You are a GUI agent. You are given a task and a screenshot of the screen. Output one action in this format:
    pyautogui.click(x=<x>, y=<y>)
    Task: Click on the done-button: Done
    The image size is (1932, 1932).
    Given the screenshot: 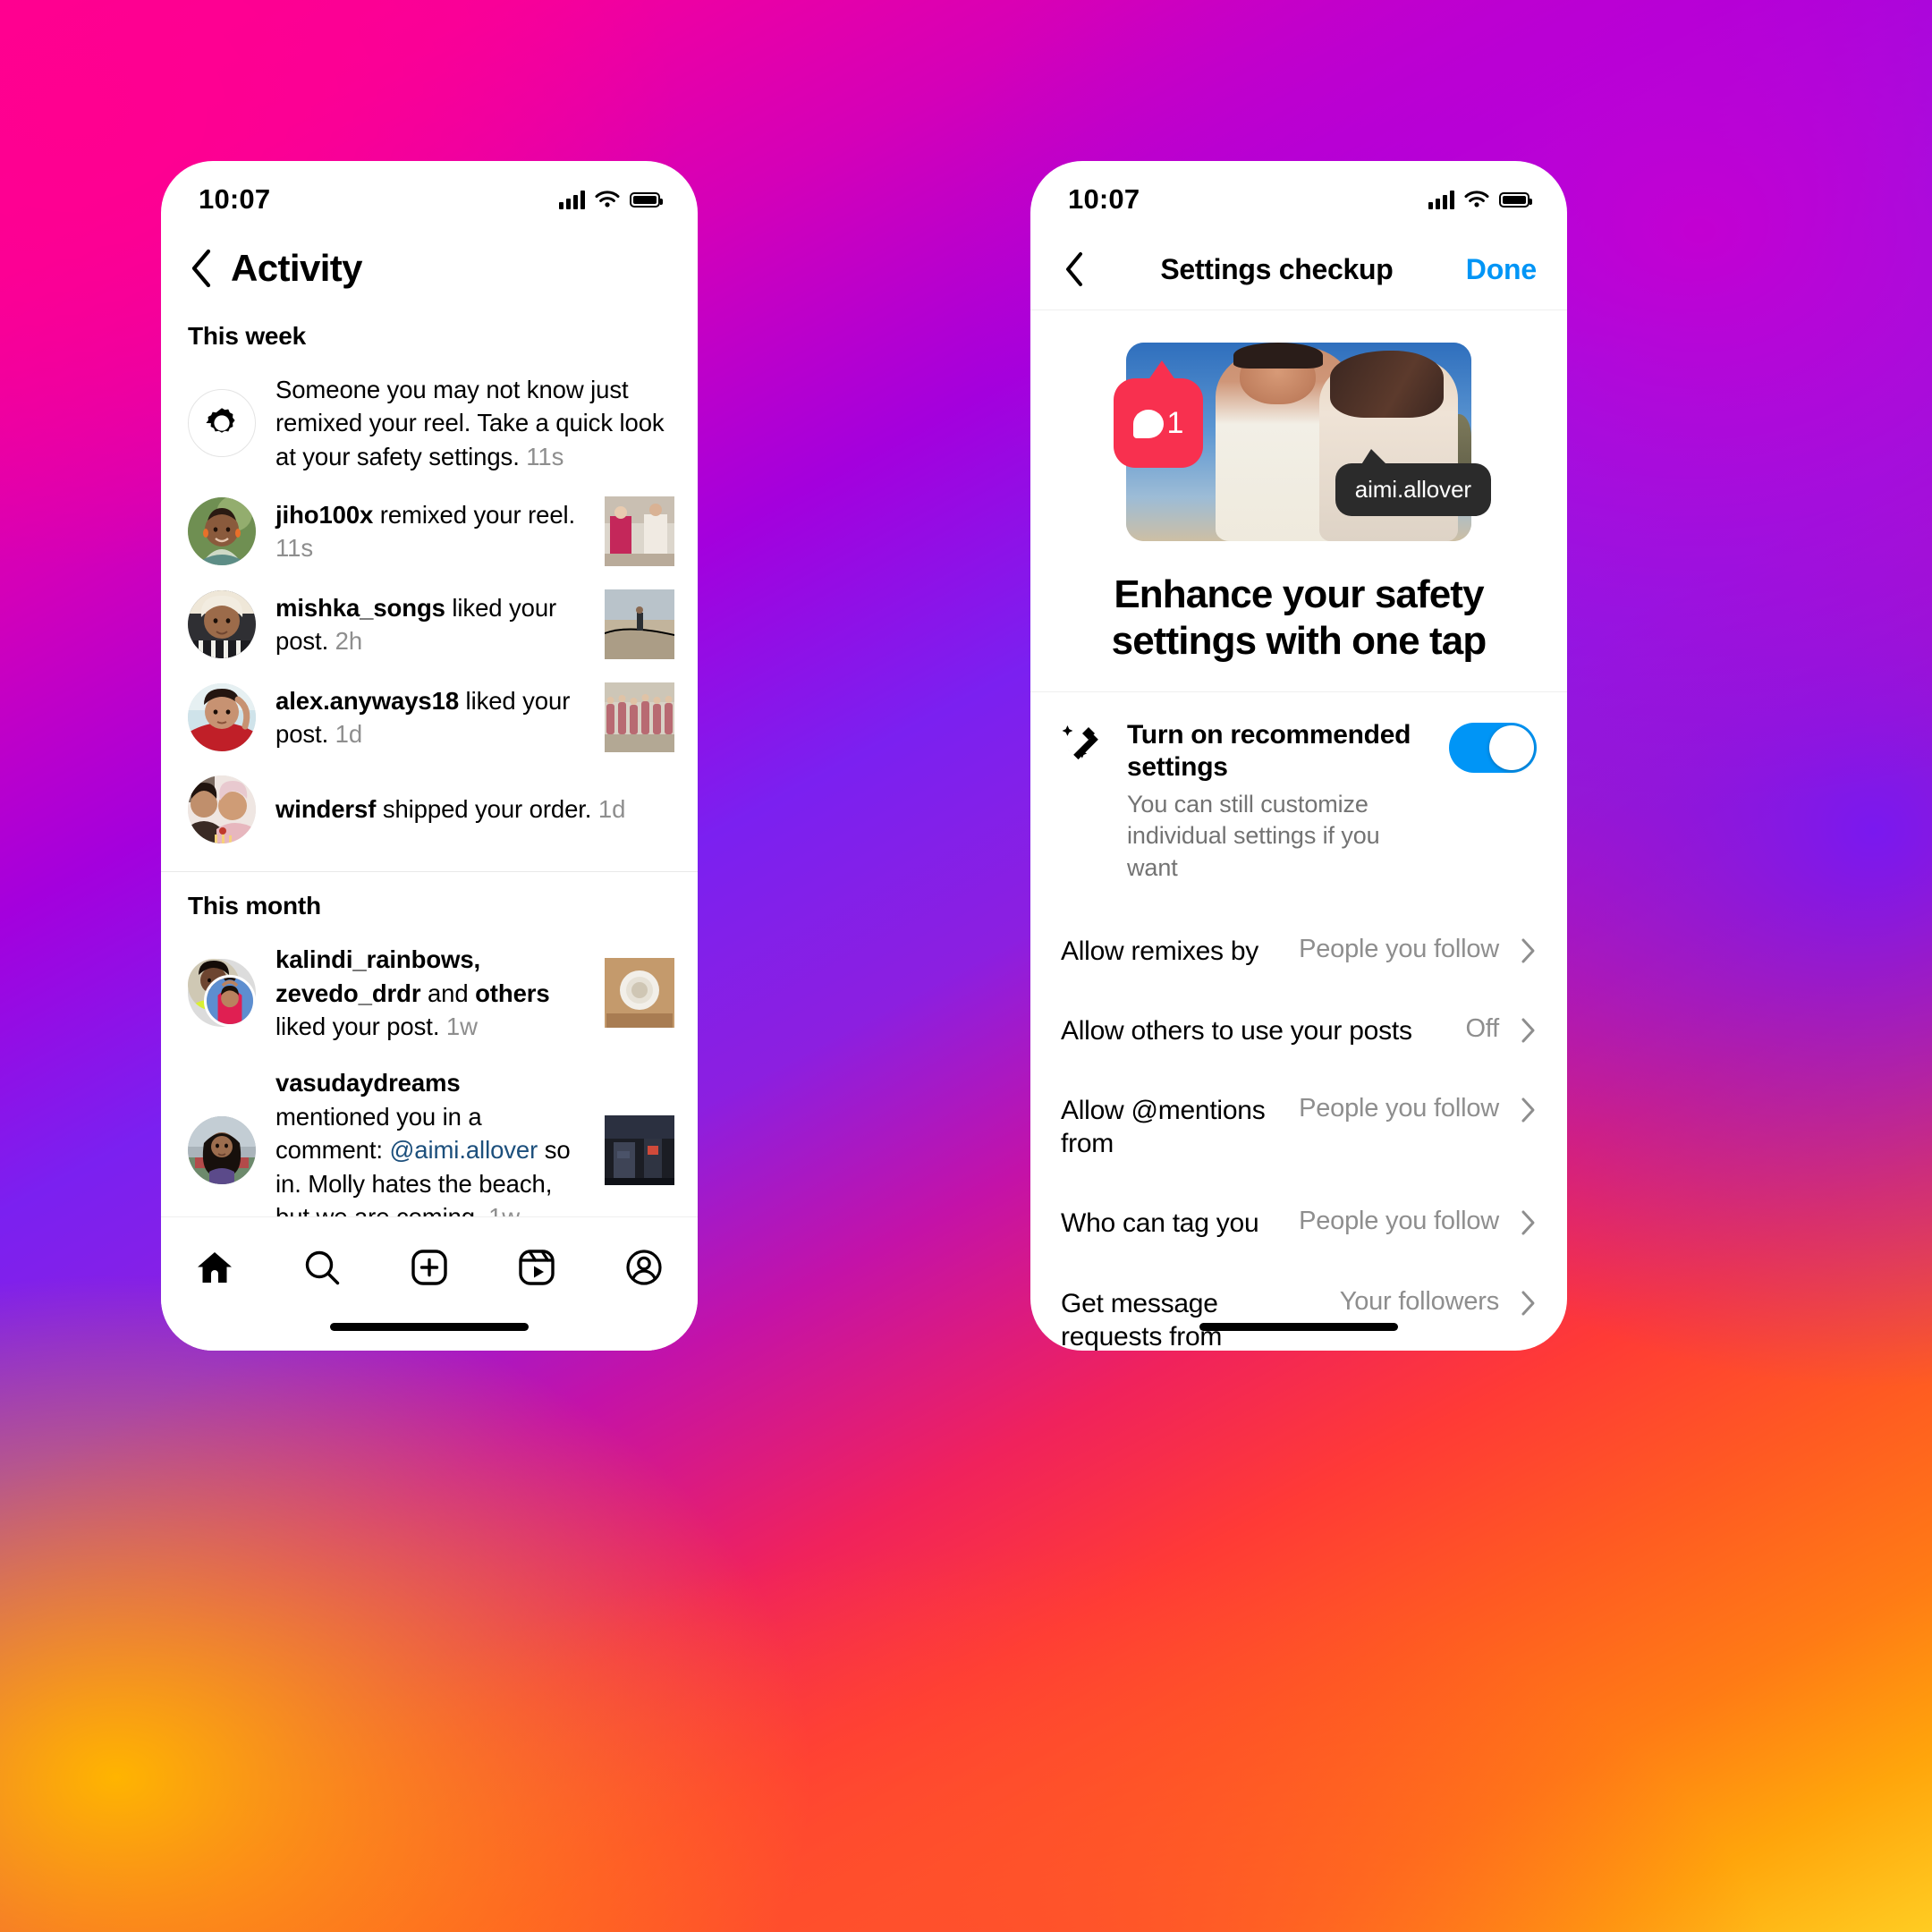 What is the action you would take?
    pyautogui.click(x=1501, y=269)
    